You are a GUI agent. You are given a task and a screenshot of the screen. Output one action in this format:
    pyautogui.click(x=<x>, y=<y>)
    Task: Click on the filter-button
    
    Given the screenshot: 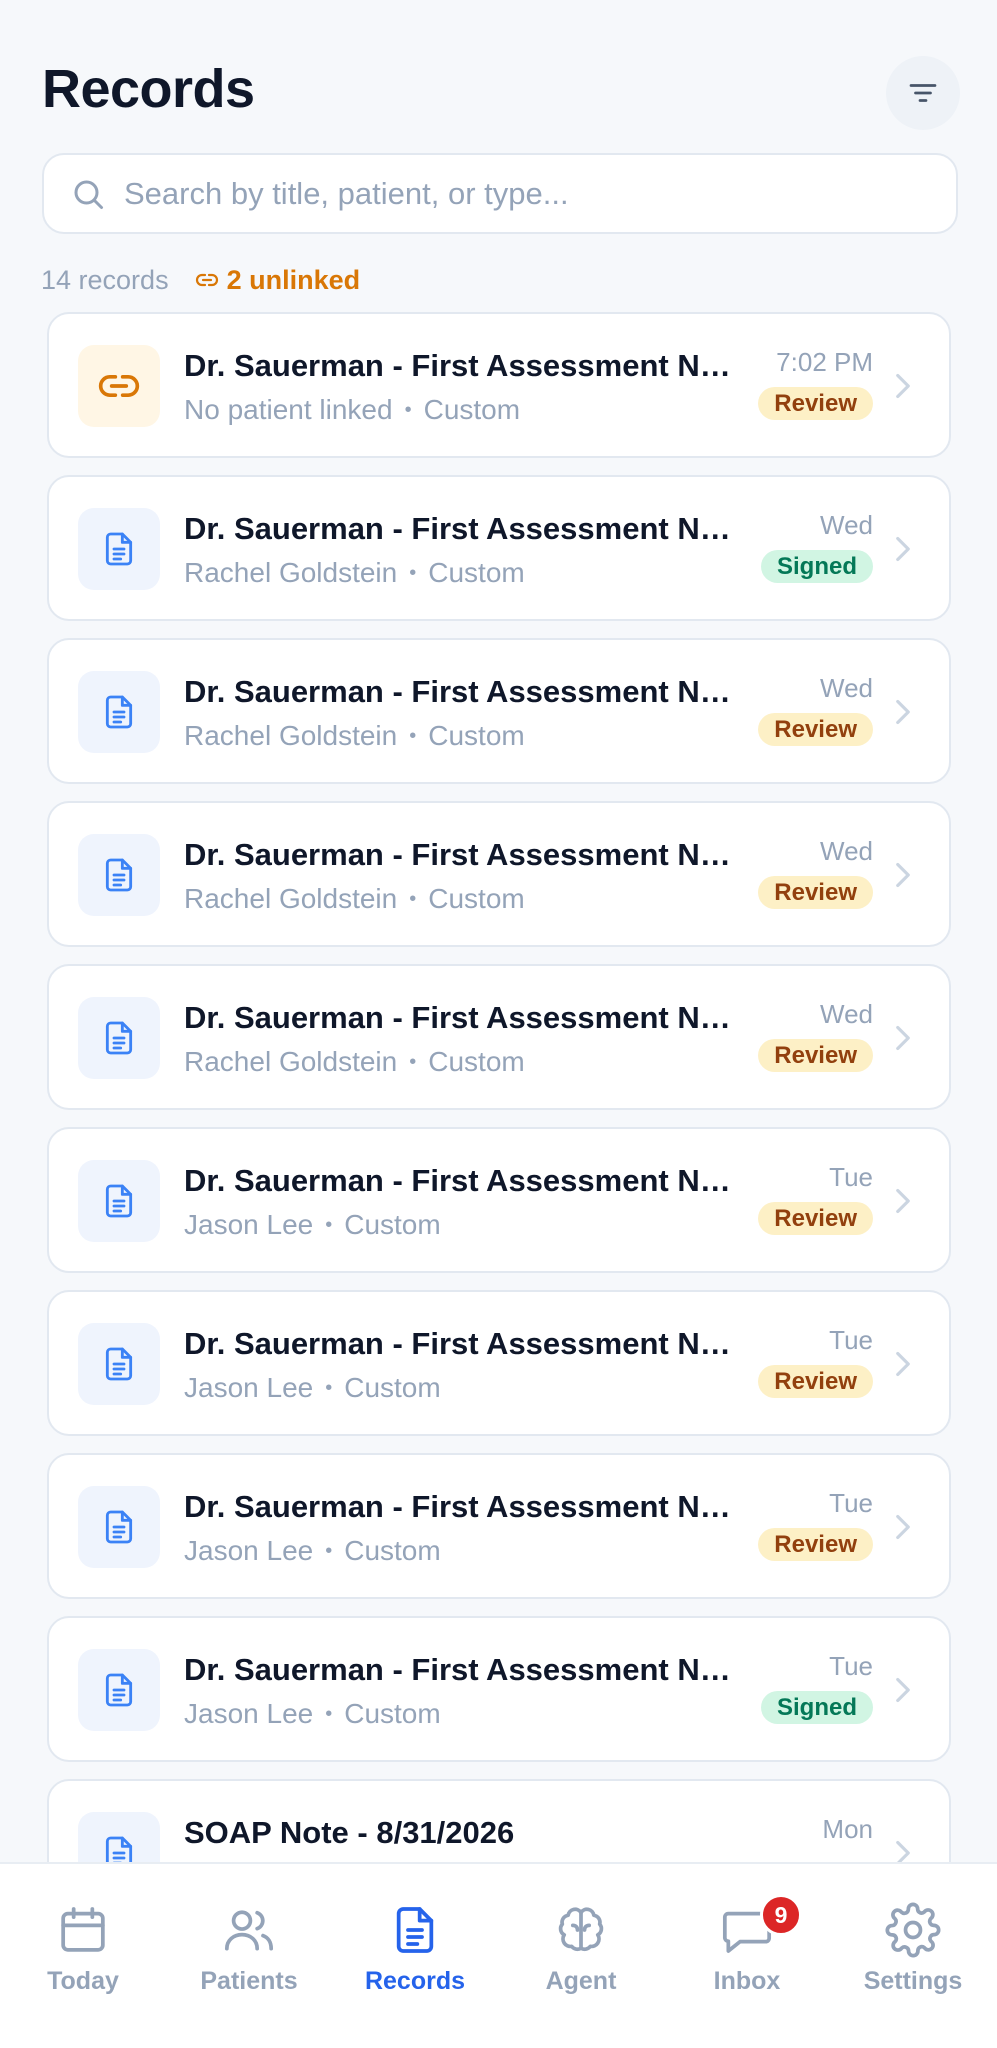 What is the action you would take?
    pyautogui.click(x=923, y=93)
    